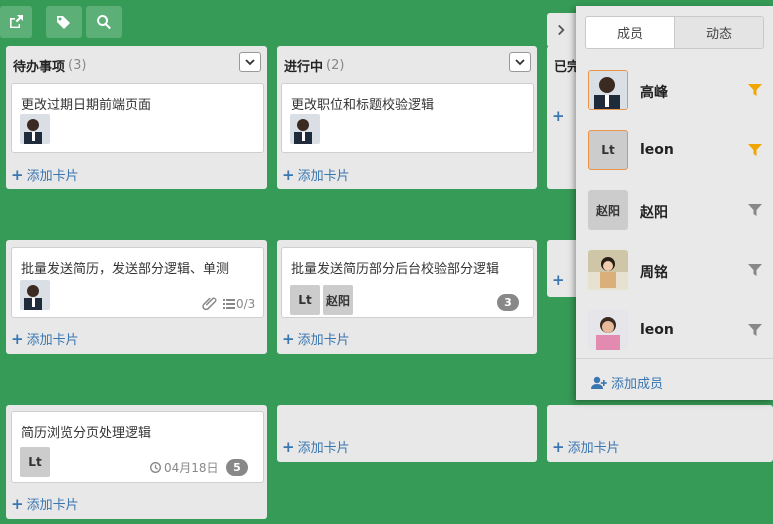 This screenshot has height=524, width=773. I want to click on list-count: (2), so click(335, 65).